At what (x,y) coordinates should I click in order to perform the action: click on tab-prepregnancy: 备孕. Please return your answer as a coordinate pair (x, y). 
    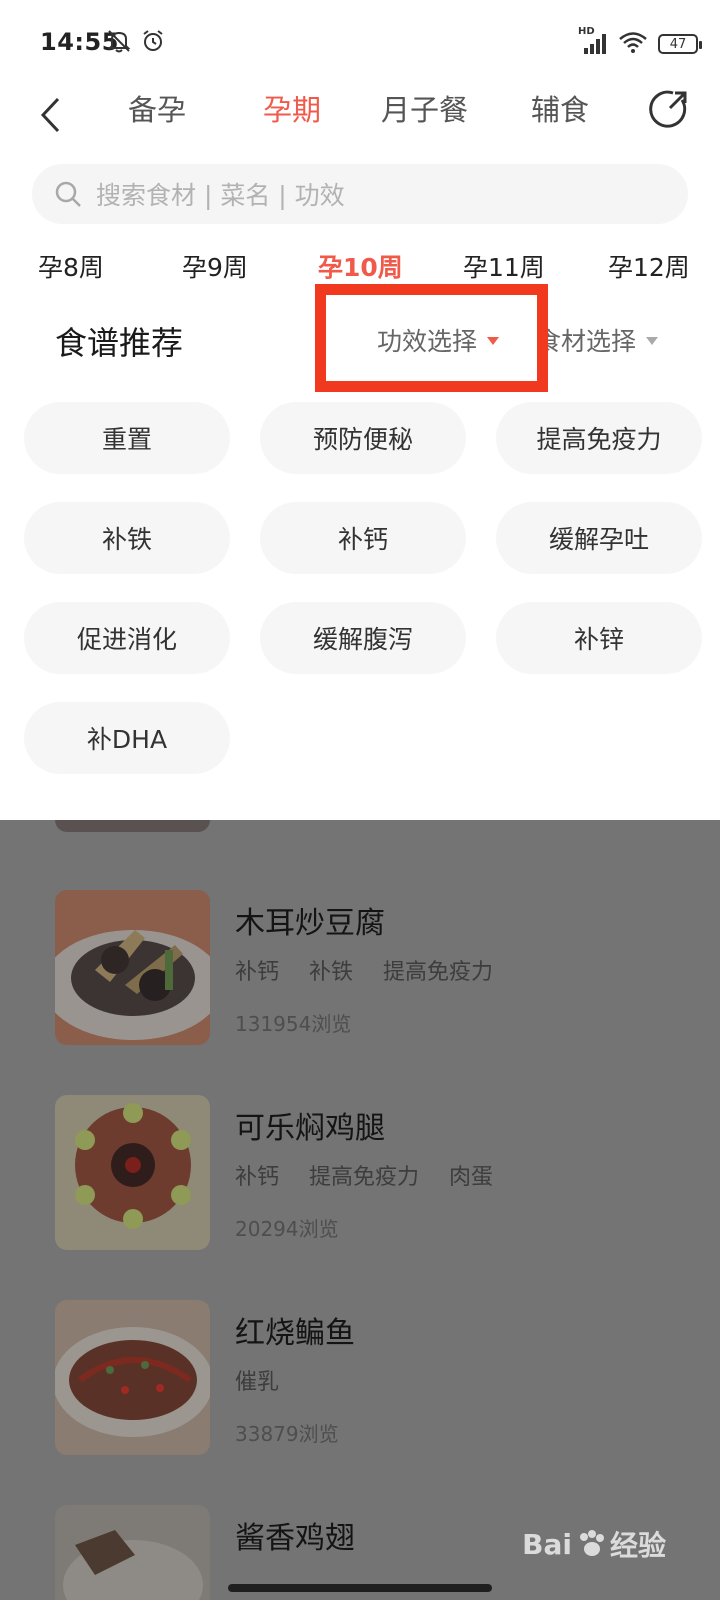
    Looking at the image, I should click on (157, 110).